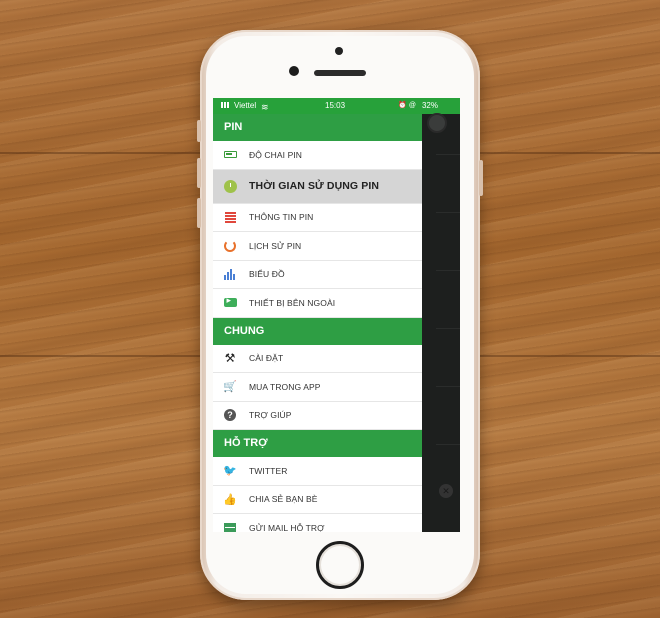  I want to click on history-icon, so click(230, 246).